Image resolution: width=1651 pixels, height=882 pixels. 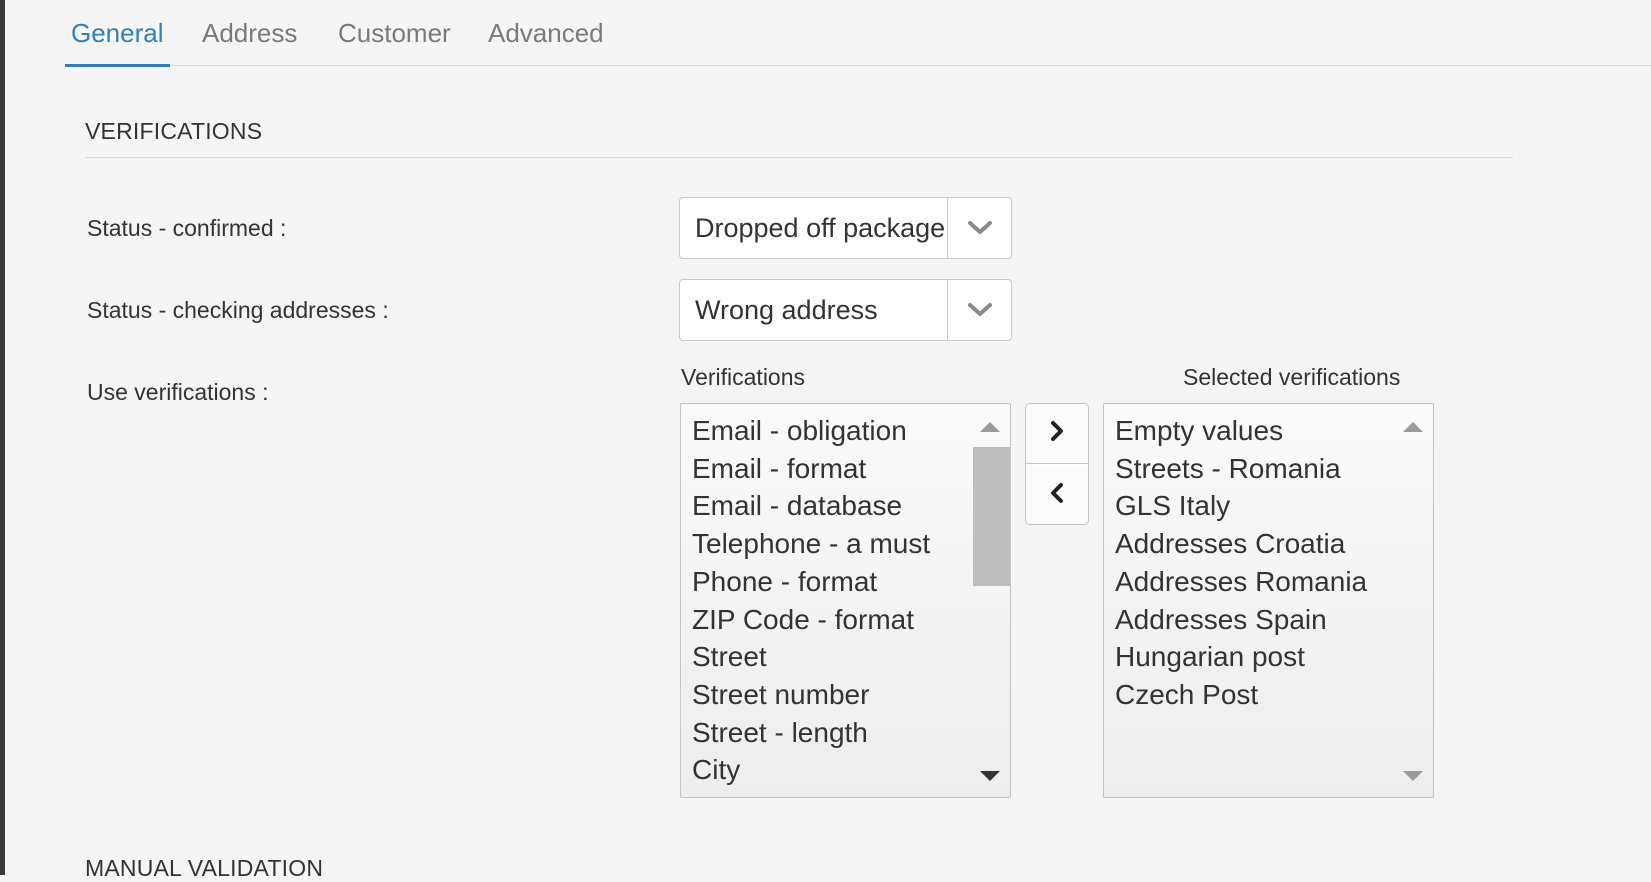 I want to click on move-buttons-group, so click(x=1057, y=464).